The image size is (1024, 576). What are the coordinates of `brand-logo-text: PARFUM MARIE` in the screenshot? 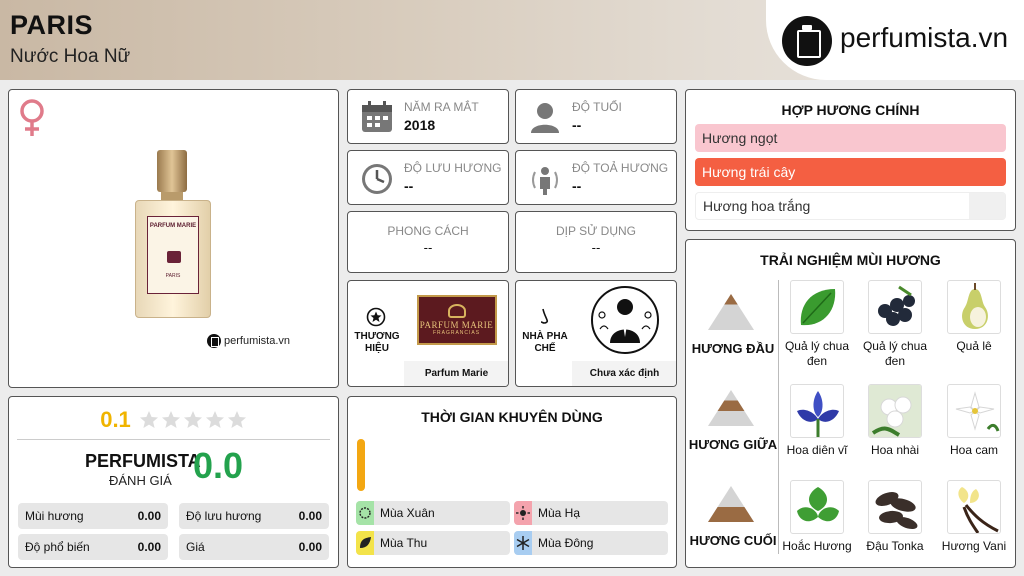 It's located at (456, 325).